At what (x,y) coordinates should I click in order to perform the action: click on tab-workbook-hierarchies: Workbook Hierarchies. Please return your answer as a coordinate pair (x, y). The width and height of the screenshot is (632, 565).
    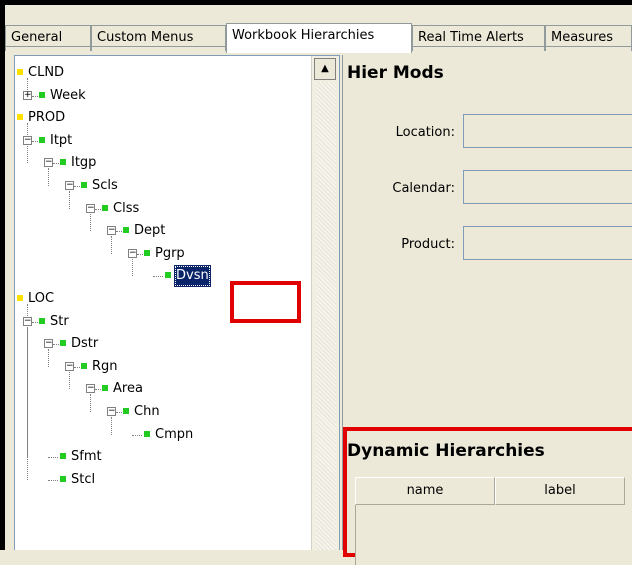
    Looking at the image, I should click on (319, 38).